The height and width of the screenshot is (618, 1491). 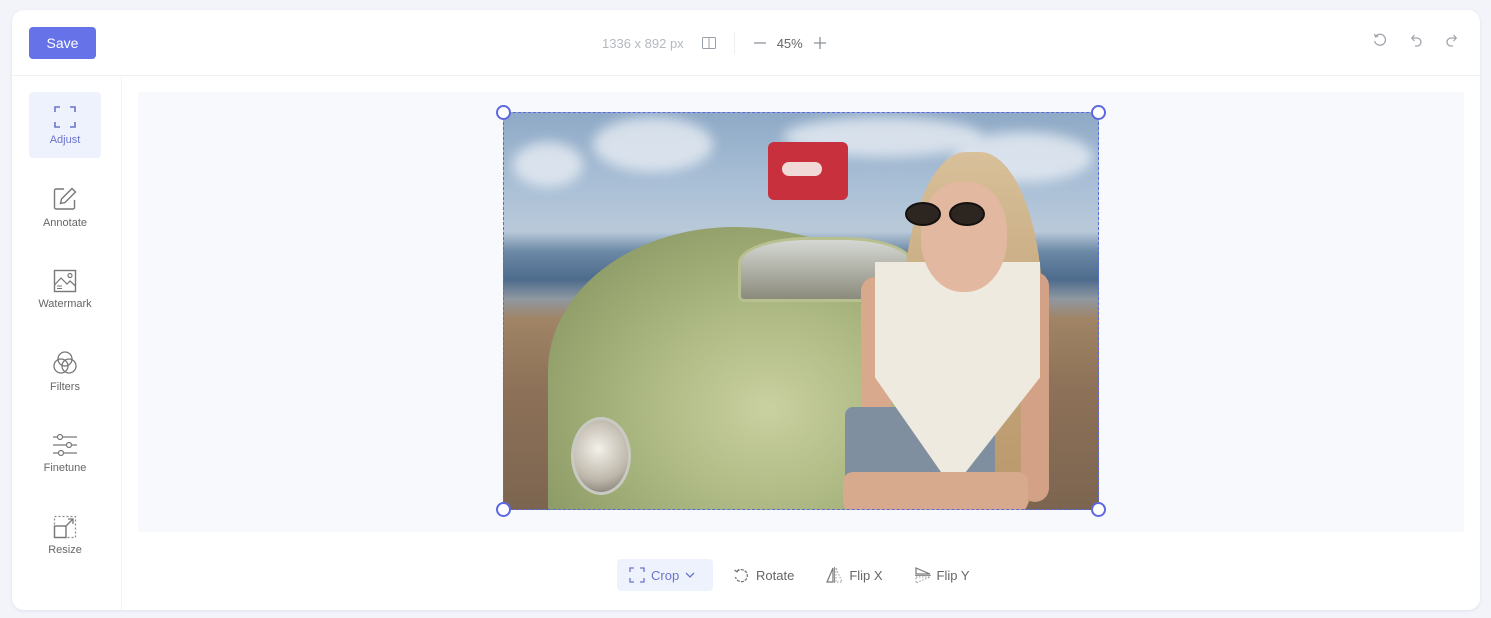 What do you see at coordinates (775, 575) in the screenshot?
I see `rotate-tool-label: Rotate` at bounding box center [775, 575].